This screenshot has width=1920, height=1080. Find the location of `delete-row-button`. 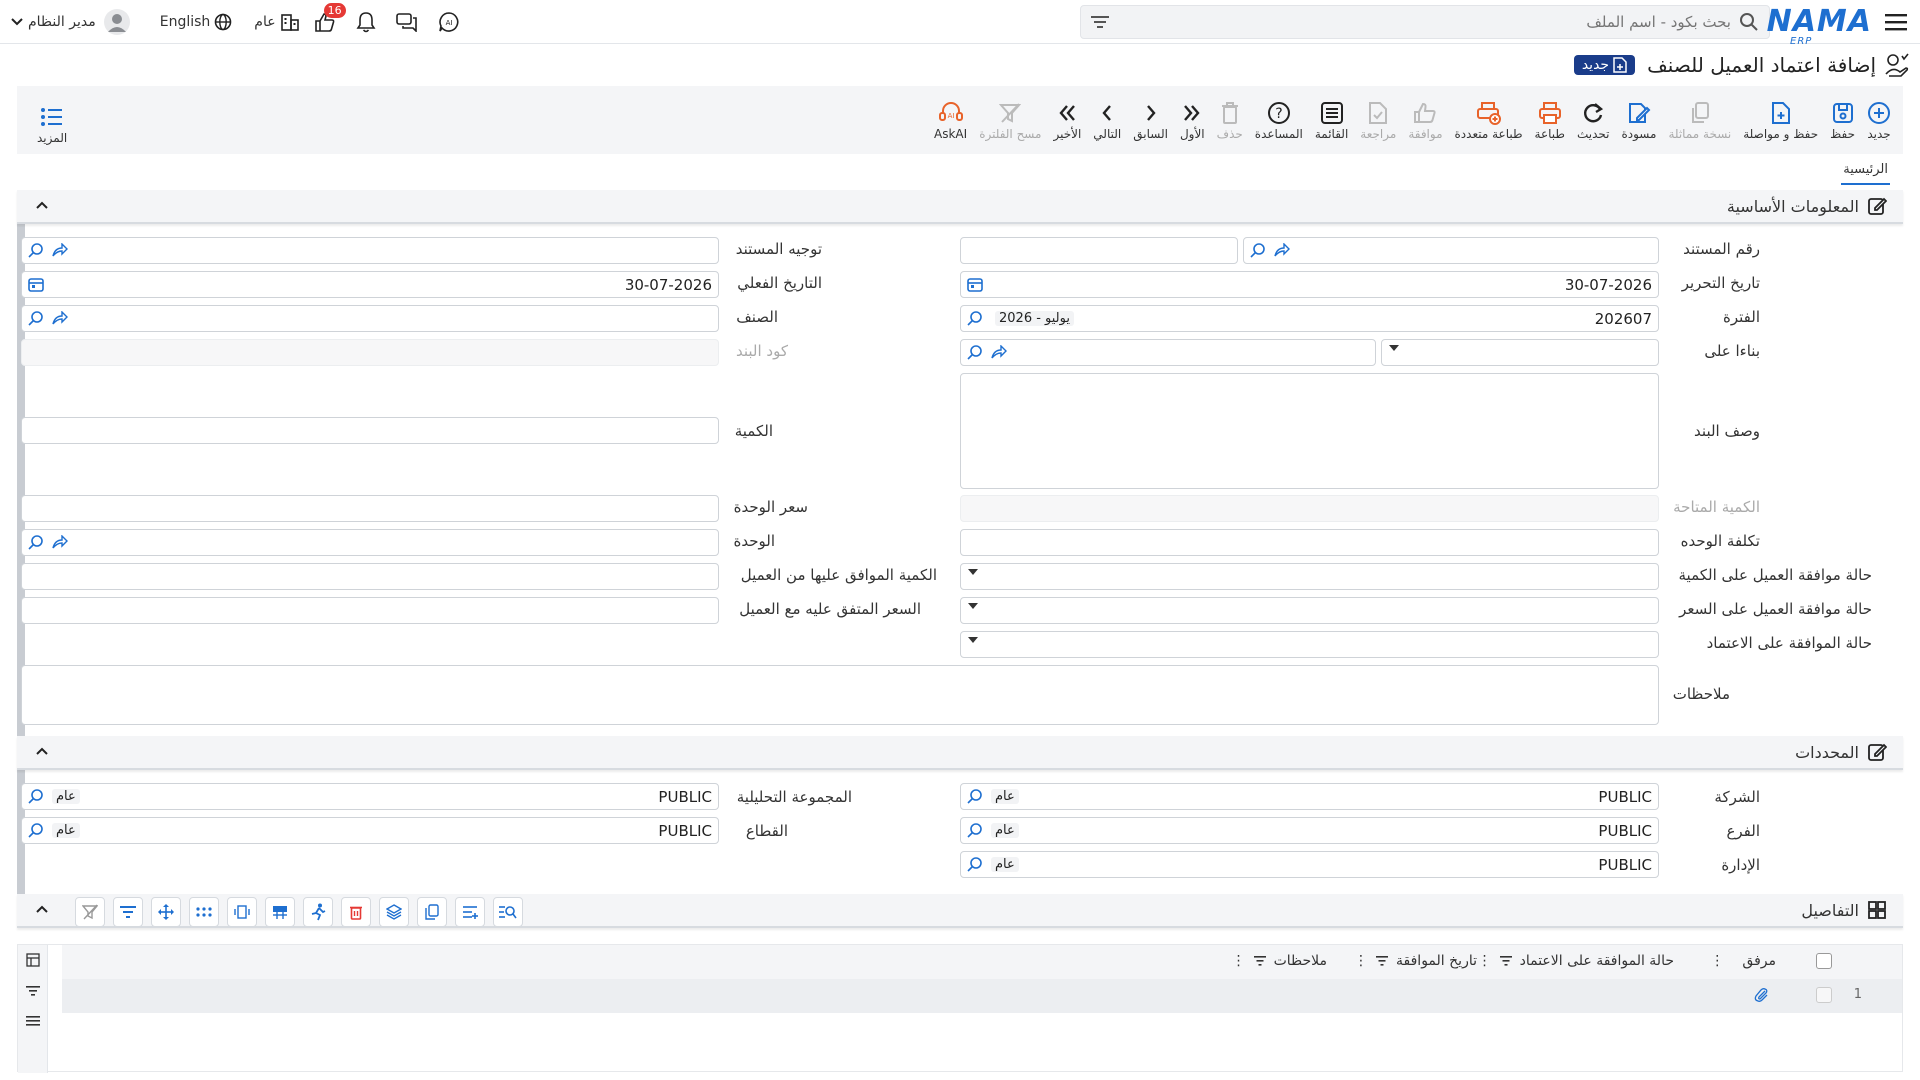

delete-row-button is located at coordinates (356, 912).